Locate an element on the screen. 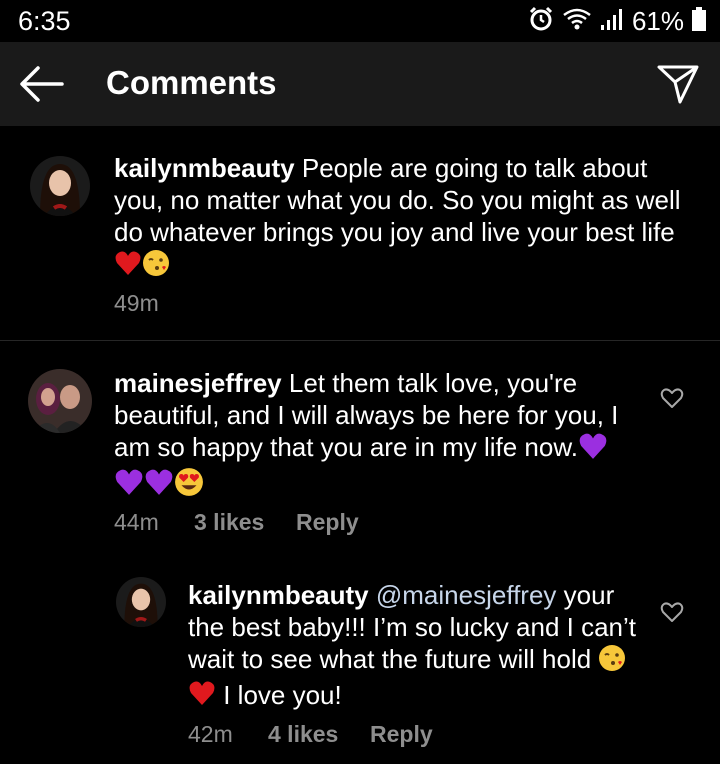  page-title: Comments is located at coordinates (191, 82).